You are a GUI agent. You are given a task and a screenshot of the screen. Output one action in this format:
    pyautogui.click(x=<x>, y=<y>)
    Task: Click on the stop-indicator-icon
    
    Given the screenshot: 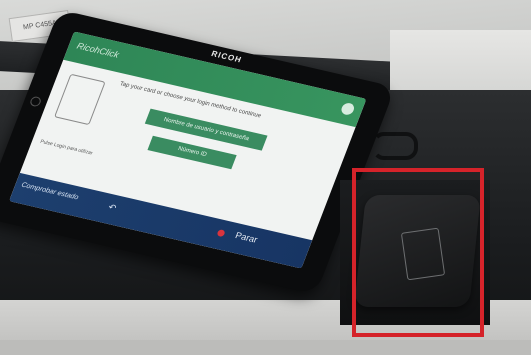 What is the action you would take?
    pyautogui.click(x=221, y=233)
    